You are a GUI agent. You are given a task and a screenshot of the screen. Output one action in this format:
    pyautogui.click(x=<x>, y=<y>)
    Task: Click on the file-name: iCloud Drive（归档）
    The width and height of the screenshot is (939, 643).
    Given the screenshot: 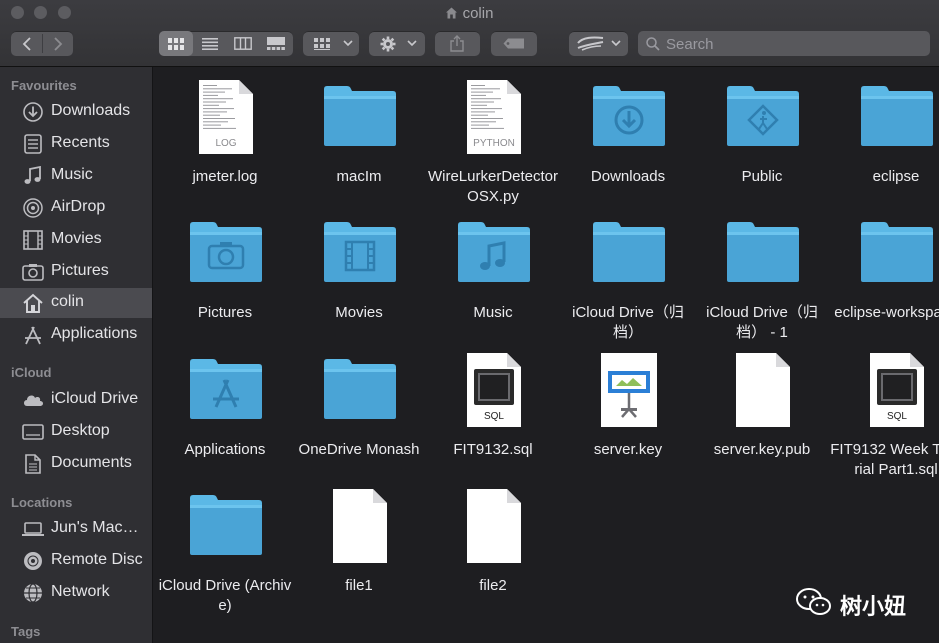 What is the action you would take?
    pyautogui.click(x=628, y=322)
    